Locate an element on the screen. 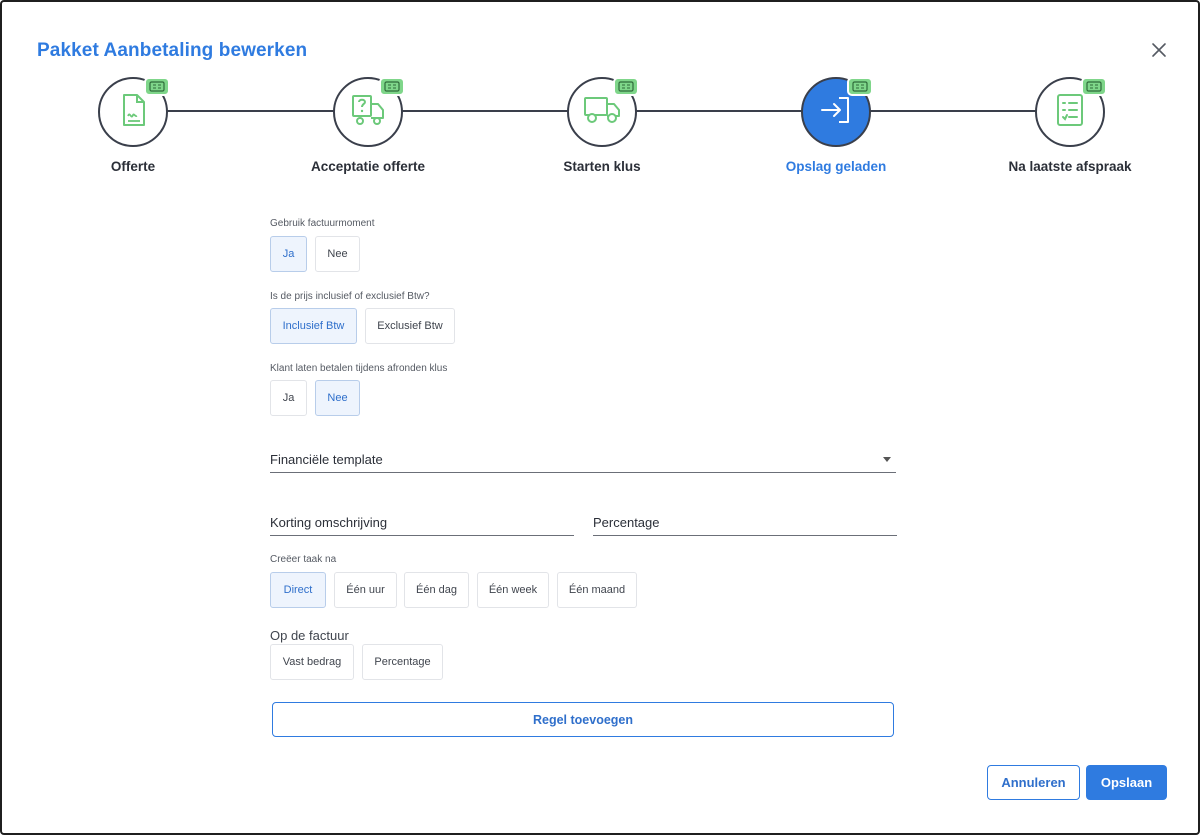  percentage-placeholder: Percentage is located at coordinates (626, 522).